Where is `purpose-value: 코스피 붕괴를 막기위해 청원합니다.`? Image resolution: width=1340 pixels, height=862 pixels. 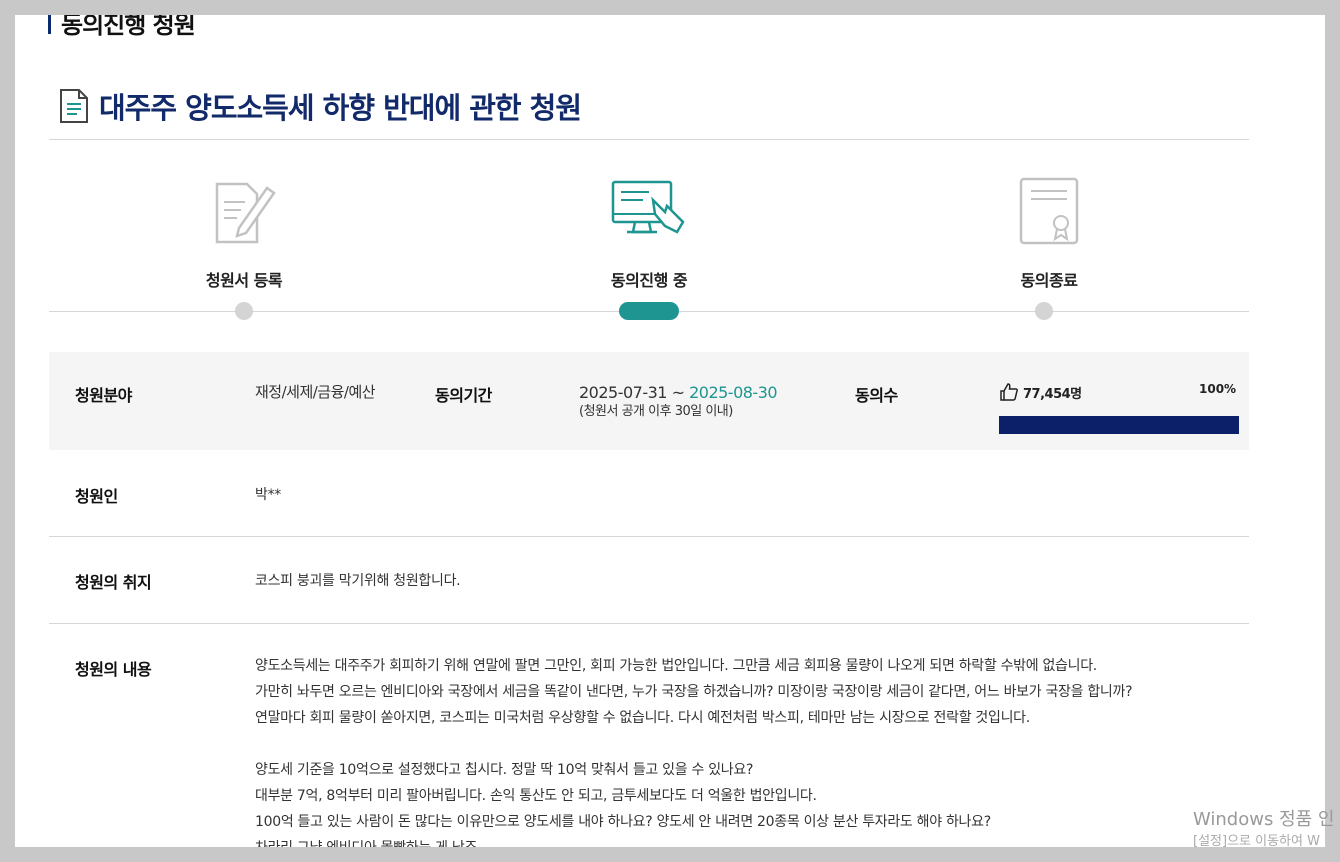
purpose-value: 코스피 붕괴를 막기위해 청원합니다. is located at coordinates (358, 581).